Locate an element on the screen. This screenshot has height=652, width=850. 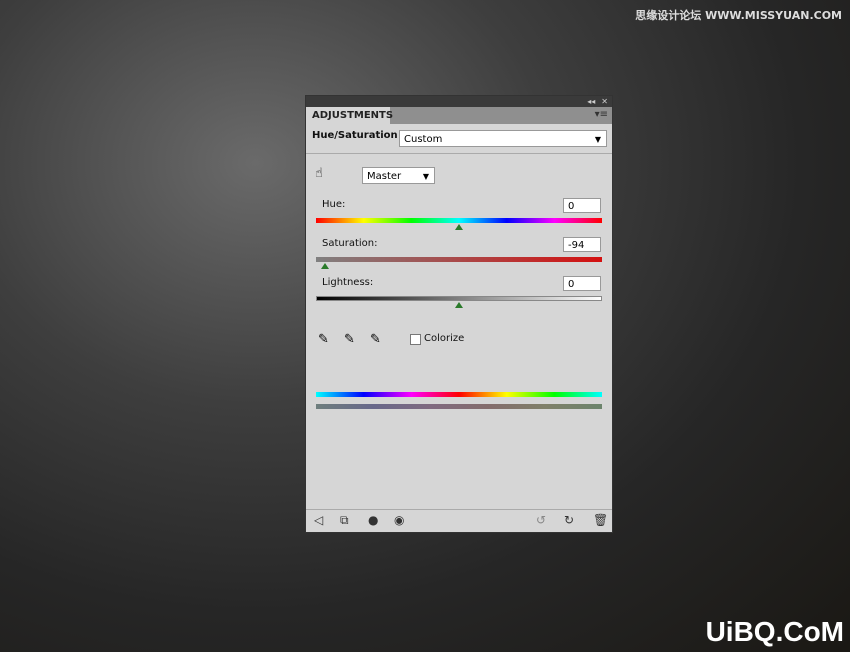
view-previous-icon: ● is located at coordinates (373, 520).